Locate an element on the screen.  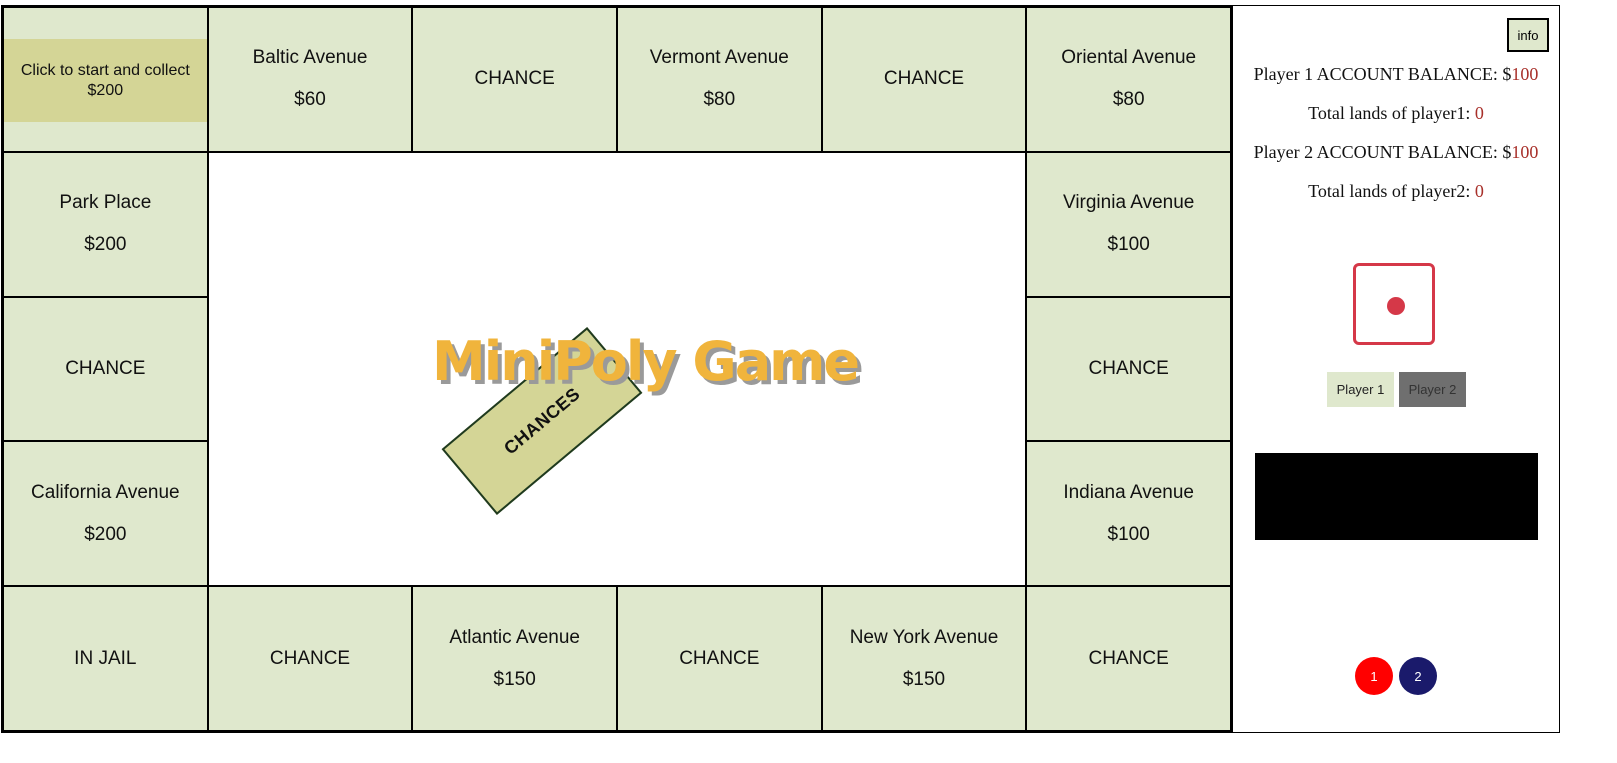
player1-lands: Total lands of player1: 0 is located at coordinates (1396, 113).